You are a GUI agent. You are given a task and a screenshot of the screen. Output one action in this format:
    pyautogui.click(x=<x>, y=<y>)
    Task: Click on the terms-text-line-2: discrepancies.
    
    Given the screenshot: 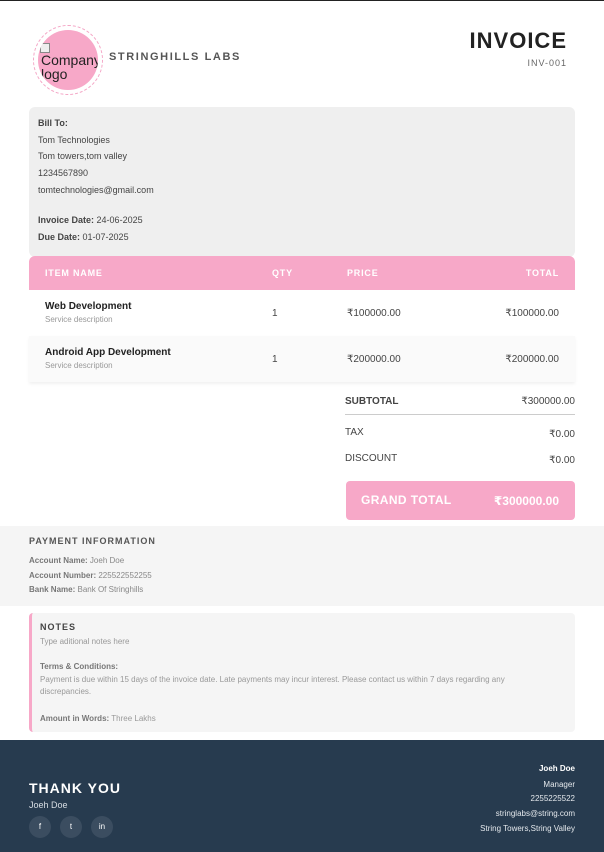 What is the action you would take?
    pyautogui.click(x=66, y=691)
    